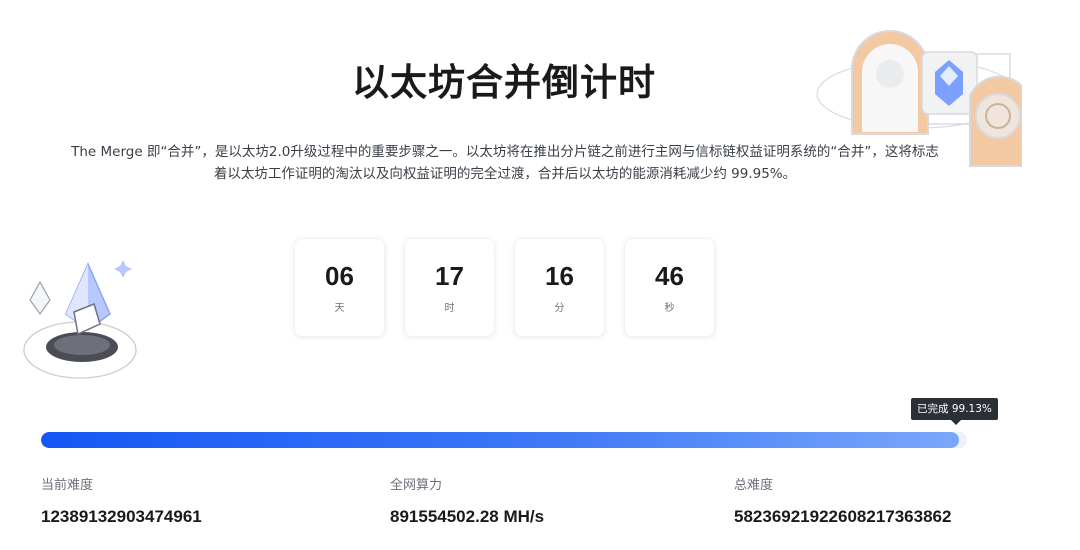 The height and width of the screenshot is (550, 1080). What do you see at coordinates (339, 276) in the screenshot?
I see `countdown-days-value: 06` at bounding box center [339, 276].